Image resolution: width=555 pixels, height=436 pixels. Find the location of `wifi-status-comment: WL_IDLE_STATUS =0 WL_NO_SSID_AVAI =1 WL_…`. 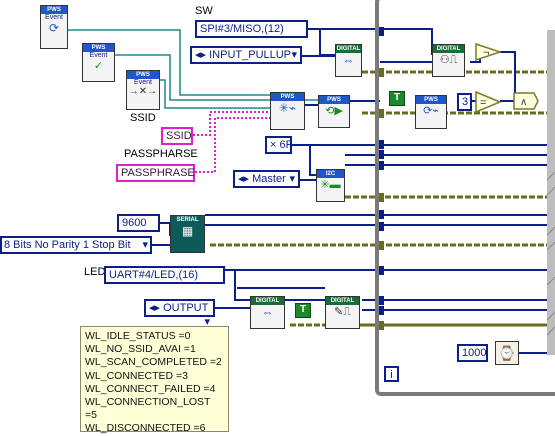

wifi-status-comment: WL_IDLE_STATUS =0 WL_NO_SSID_AVAI =1 WL_… is located at coordinates (154, 380).